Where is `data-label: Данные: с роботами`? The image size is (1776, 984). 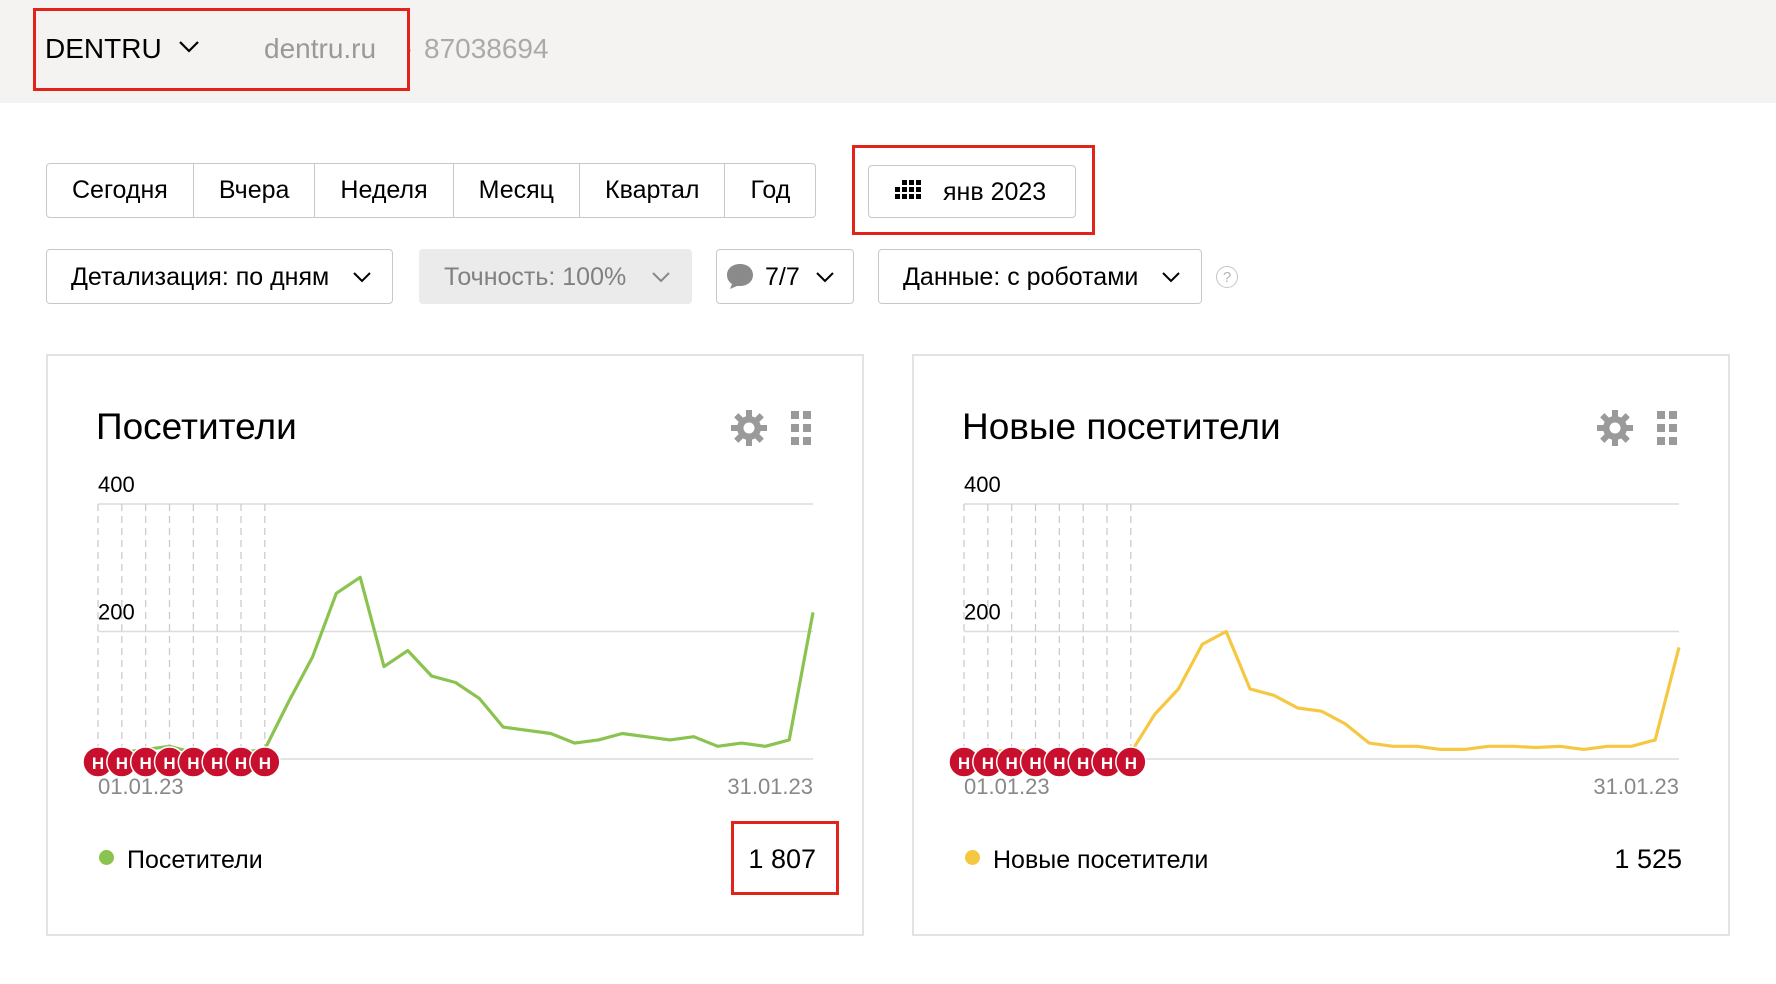
data-label: Данные: с роботами is located at coordinates (1021, 277).